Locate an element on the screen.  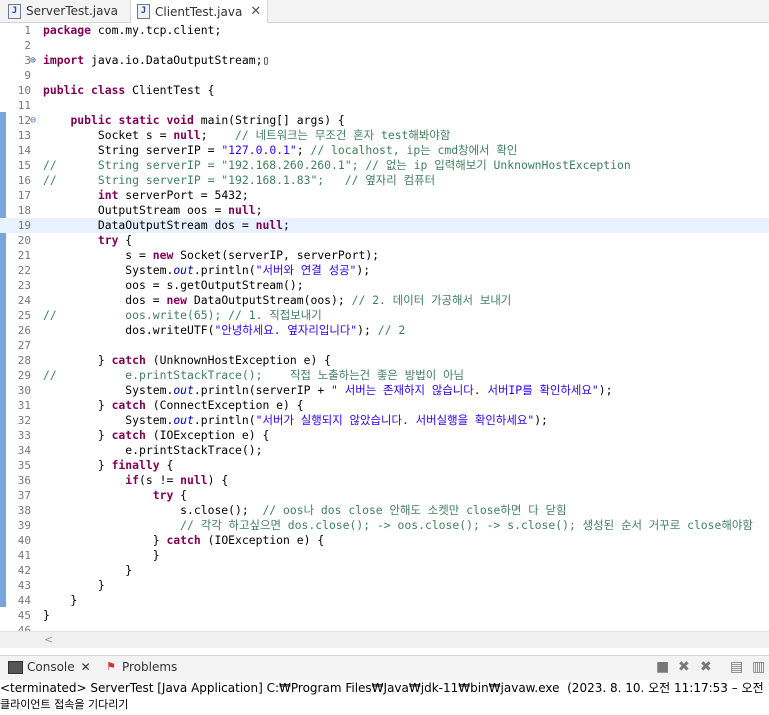
code-line: 10 public class ClientTest { is located at coordinates (384, 90).